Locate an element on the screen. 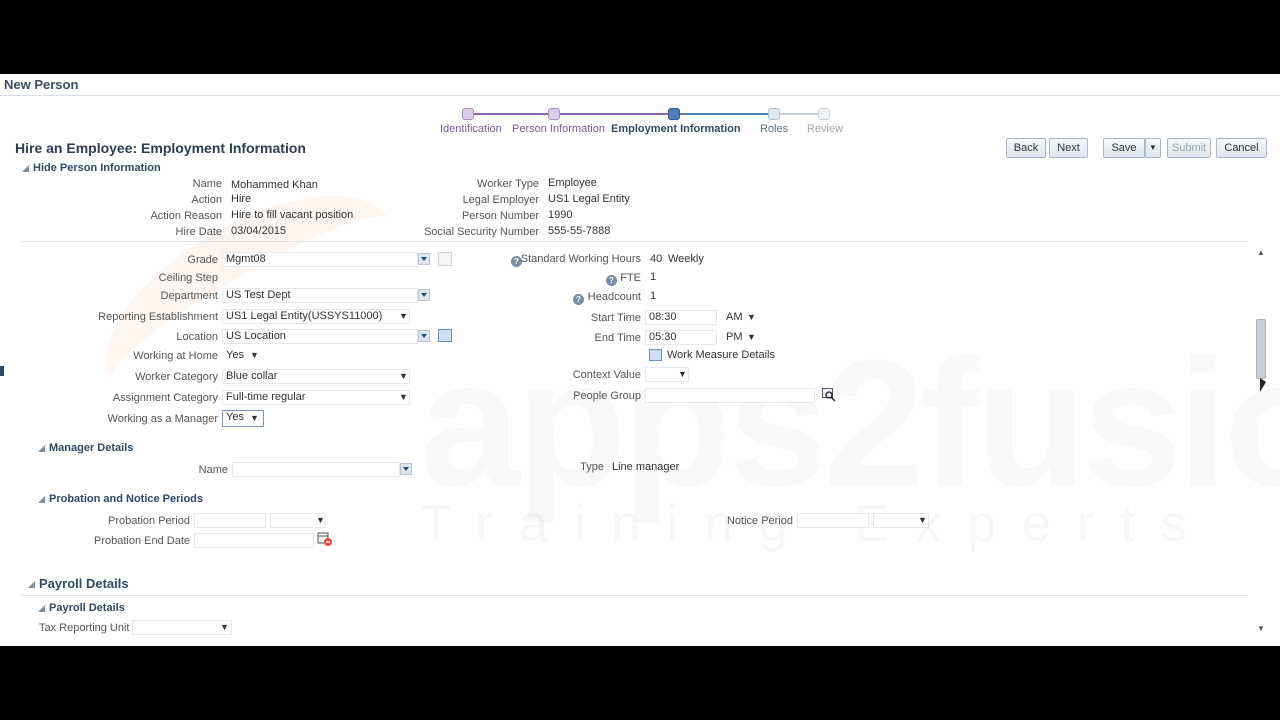 The image size is (1280, 720). fte-label: FTE is located at coordinates (630, 278).